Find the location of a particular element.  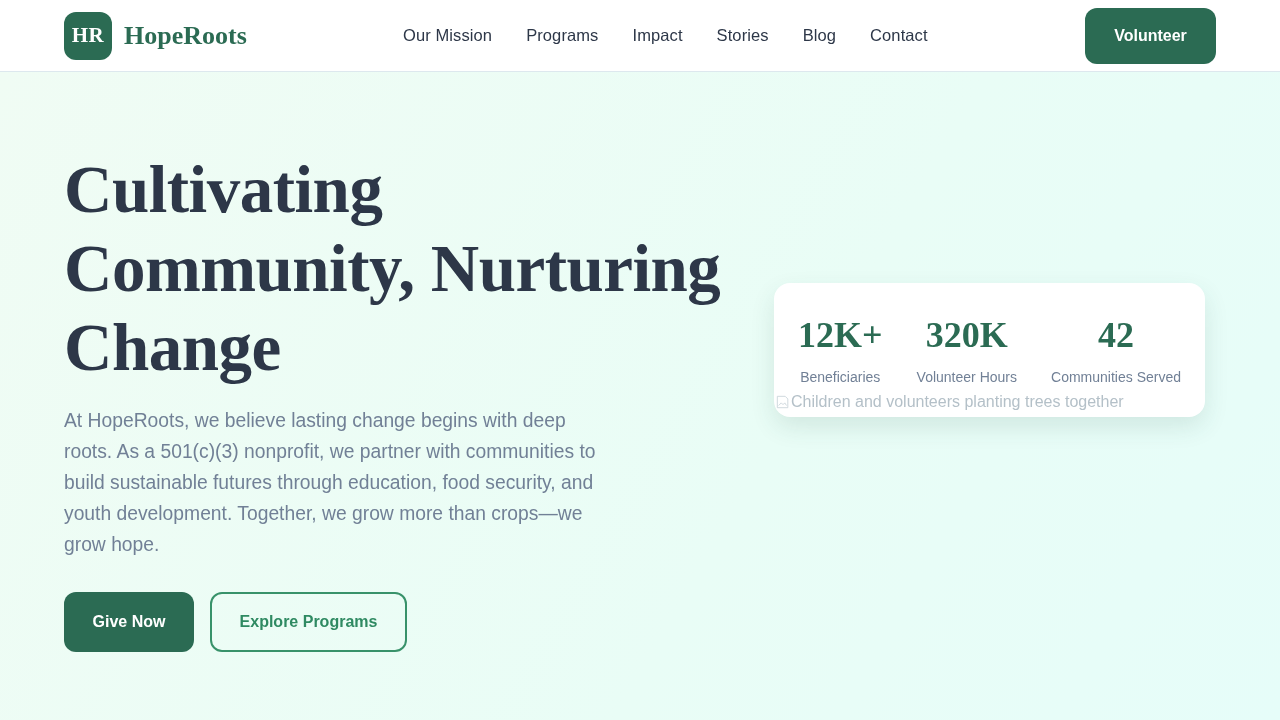

stat-value: 12K+ is located at coordinates (840, 335).